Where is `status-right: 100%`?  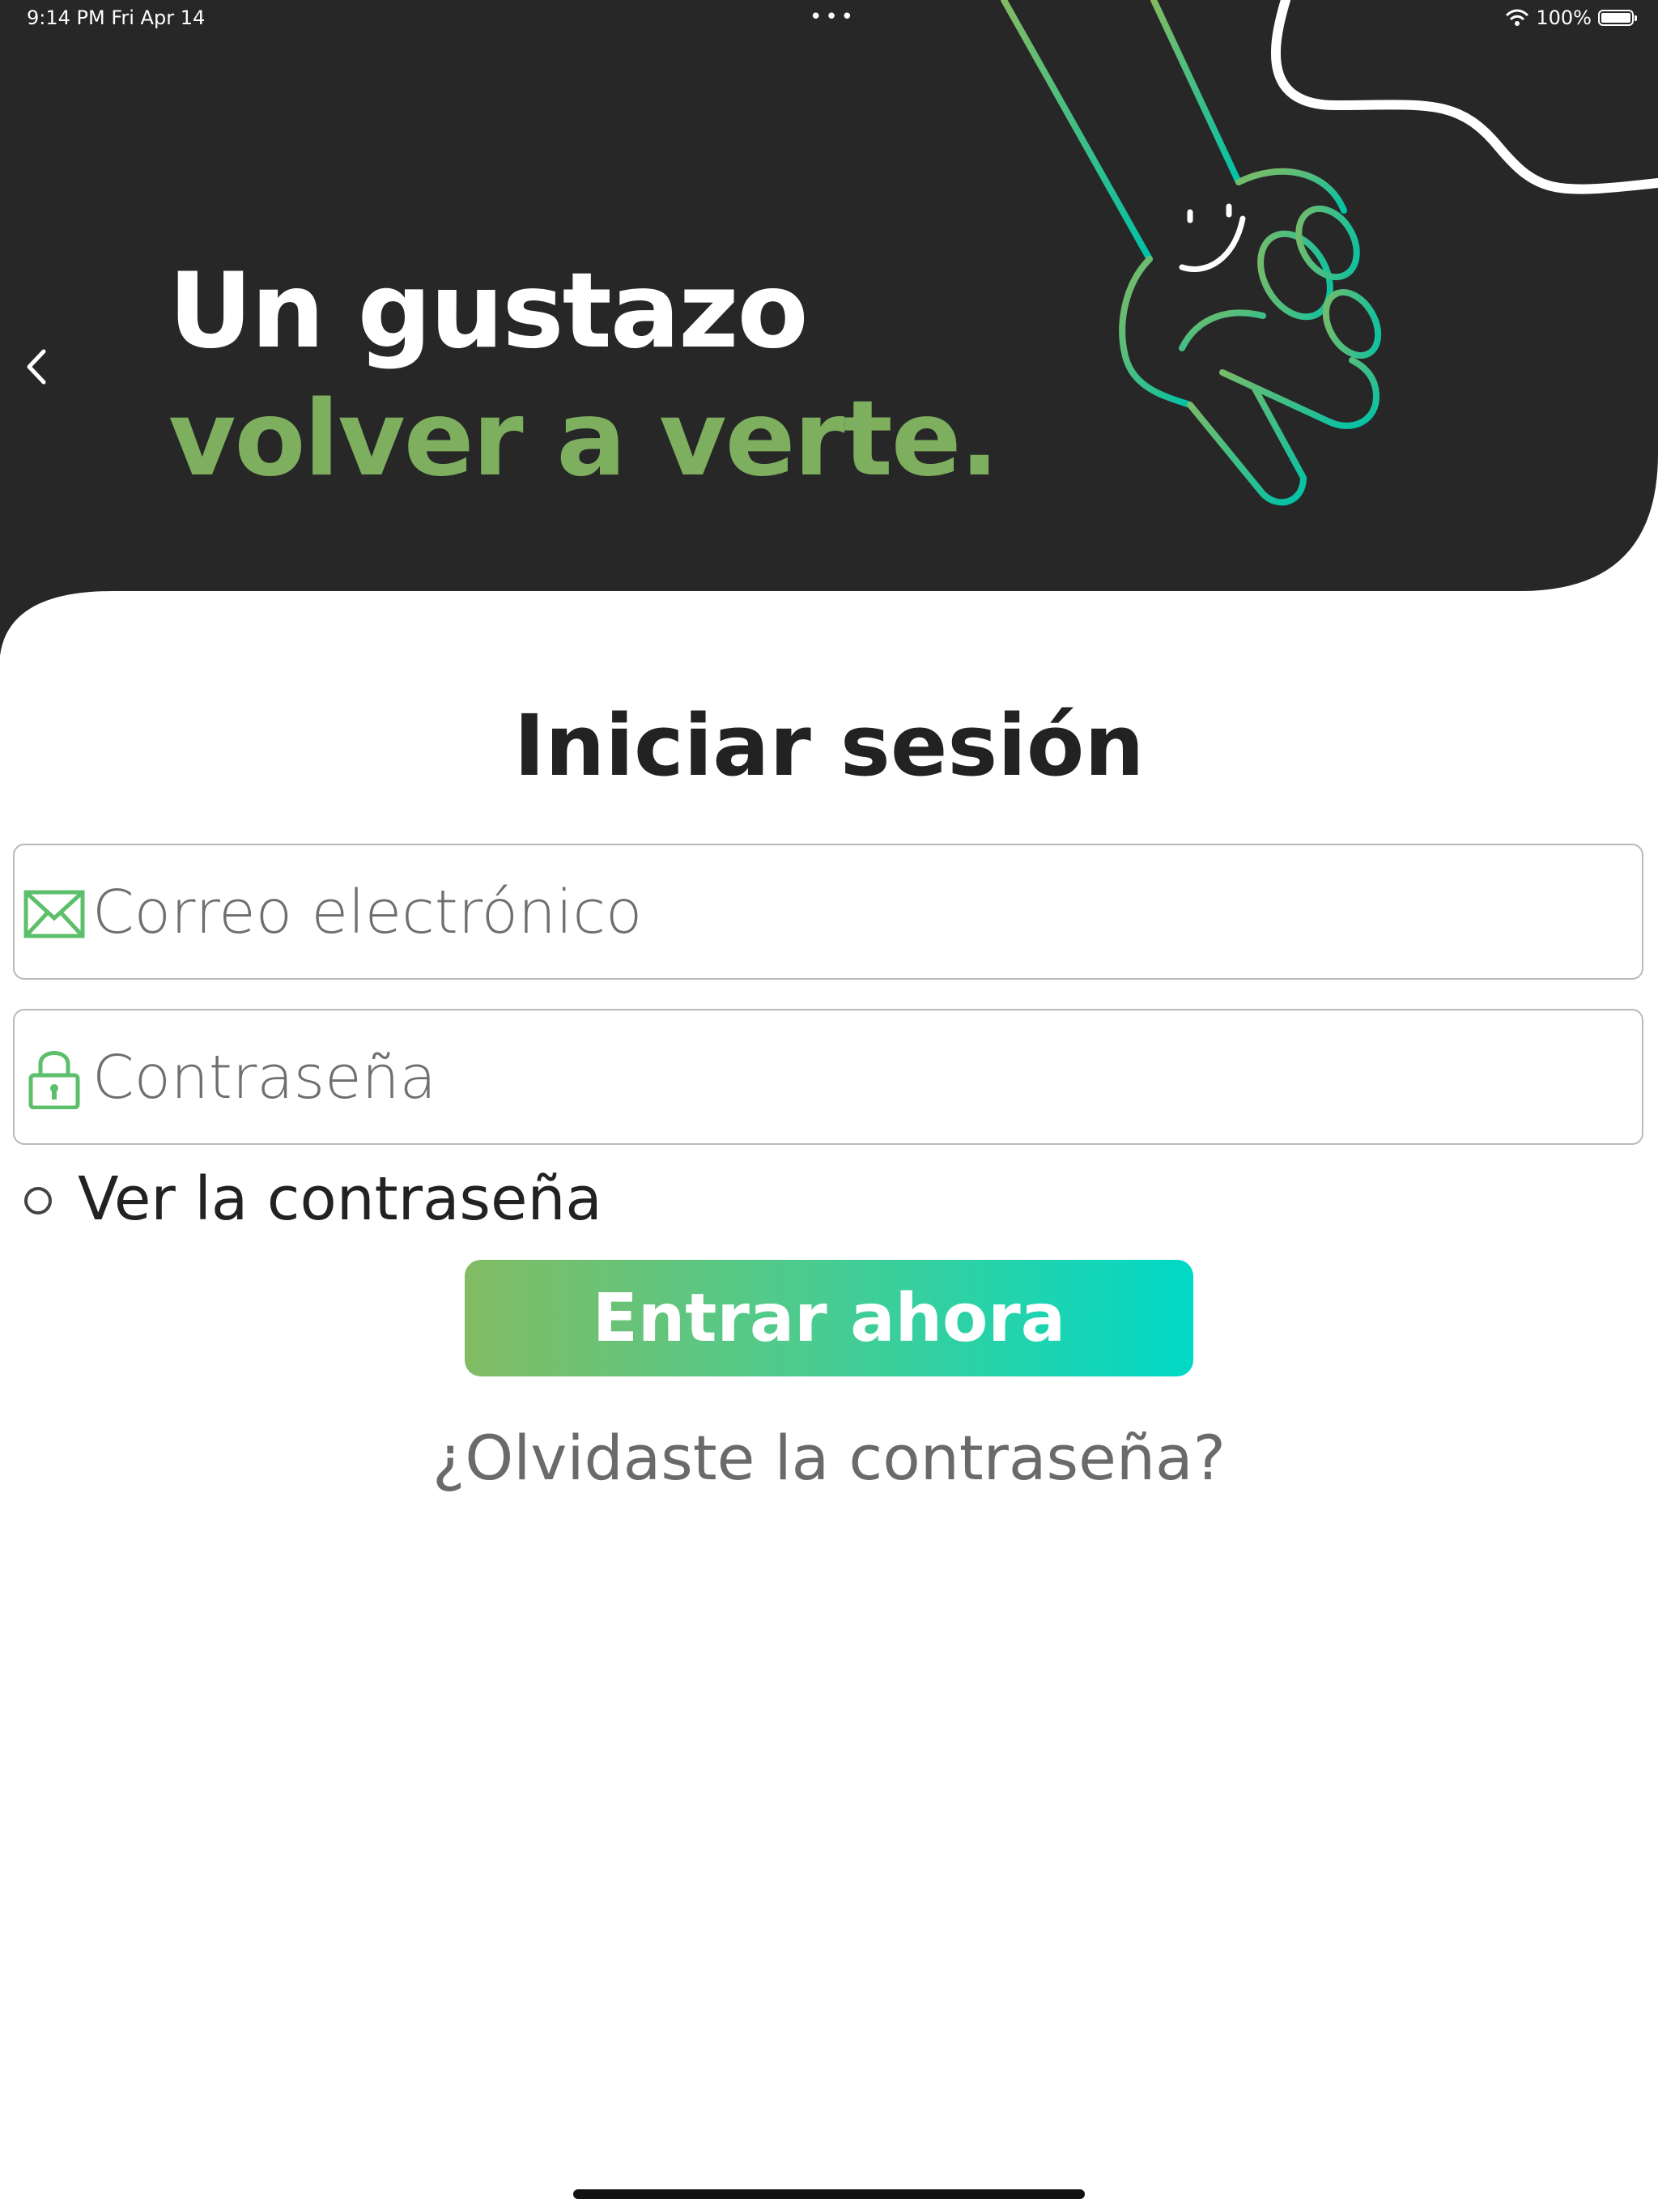
status-right: 100% is located at coordinates (1571, 18).